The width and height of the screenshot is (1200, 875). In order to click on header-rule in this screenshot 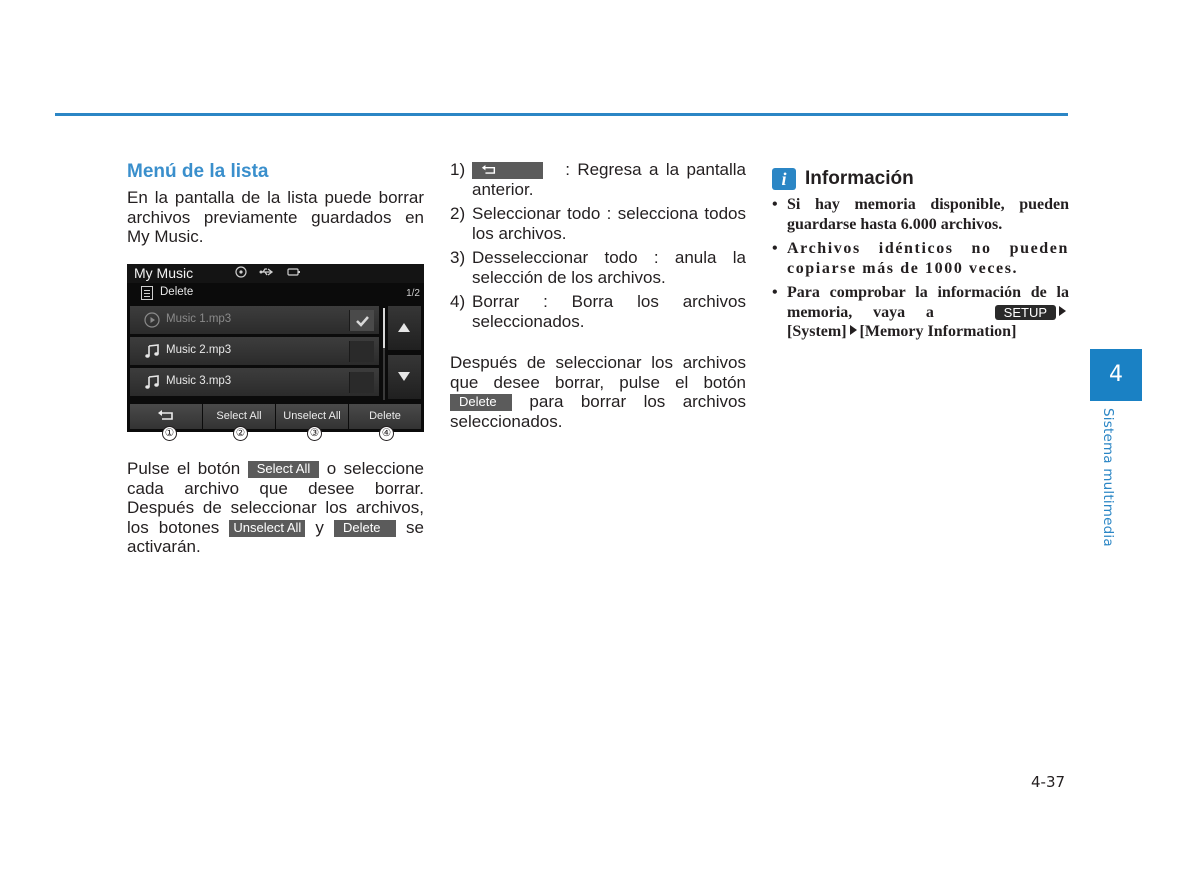, I will do `click(561, 114)`.